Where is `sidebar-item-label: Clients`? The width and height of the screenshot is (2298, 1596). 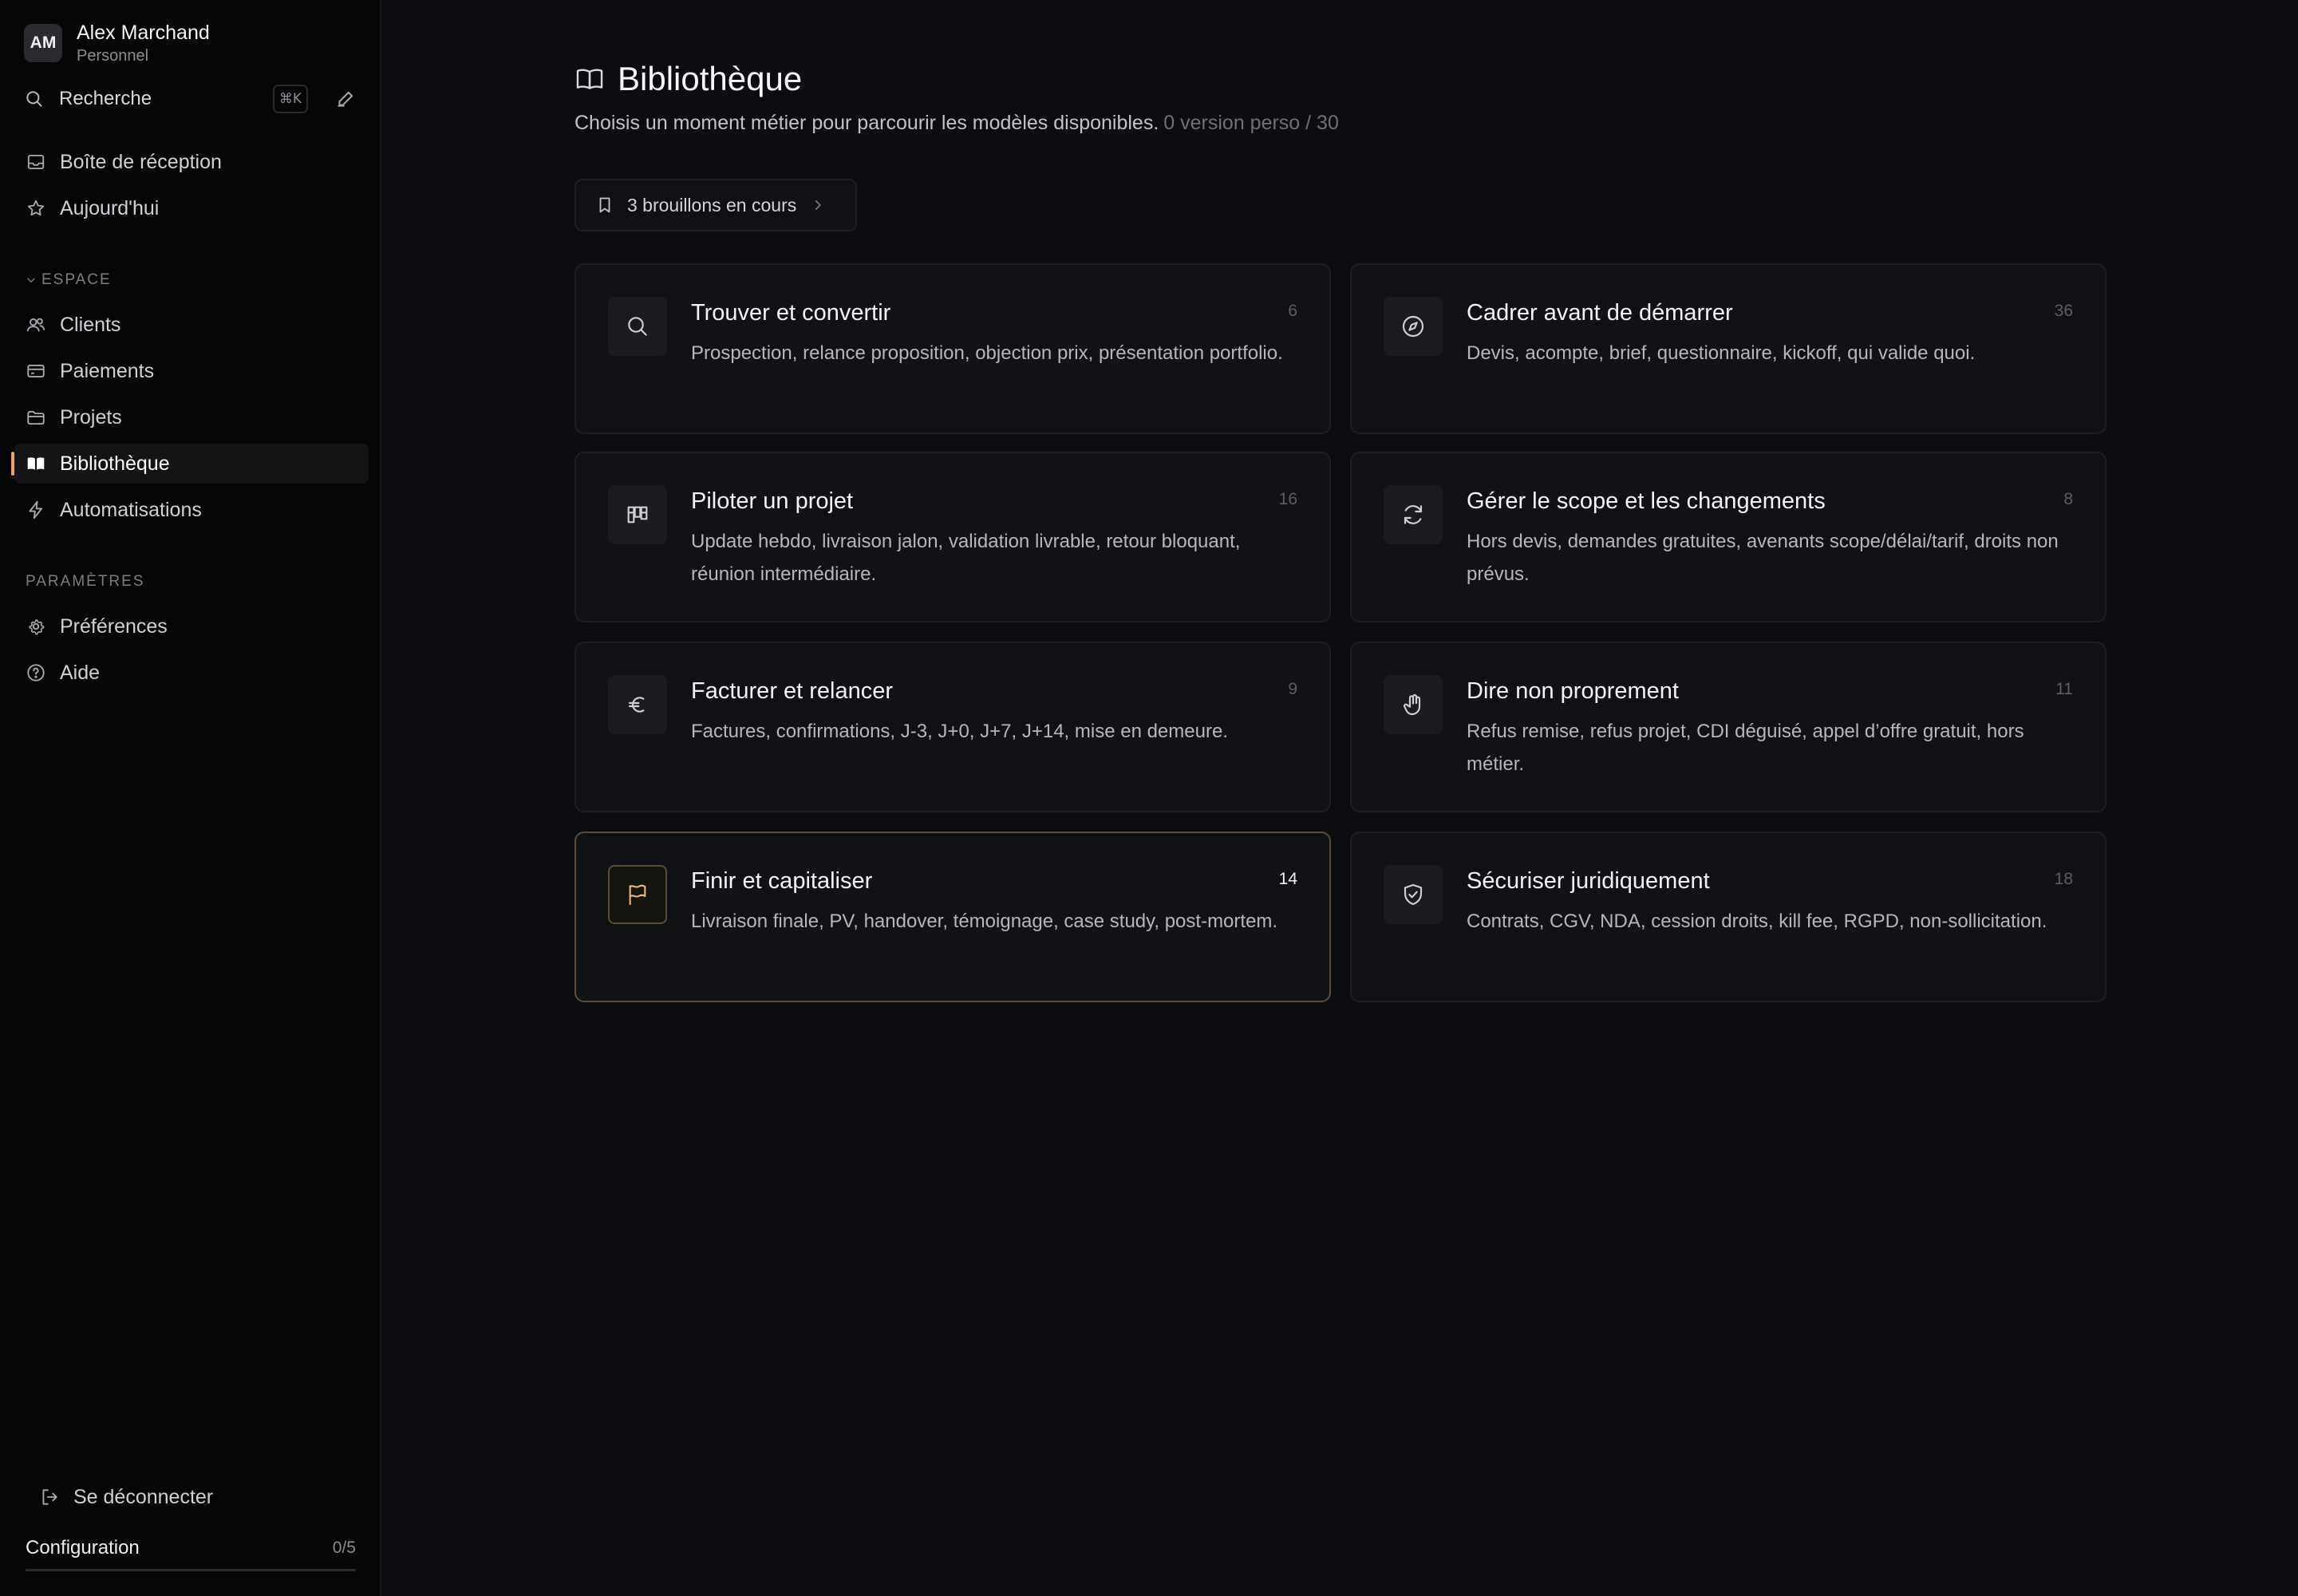
sidebar-item-label: Clients is located at coordinates (91, 324).